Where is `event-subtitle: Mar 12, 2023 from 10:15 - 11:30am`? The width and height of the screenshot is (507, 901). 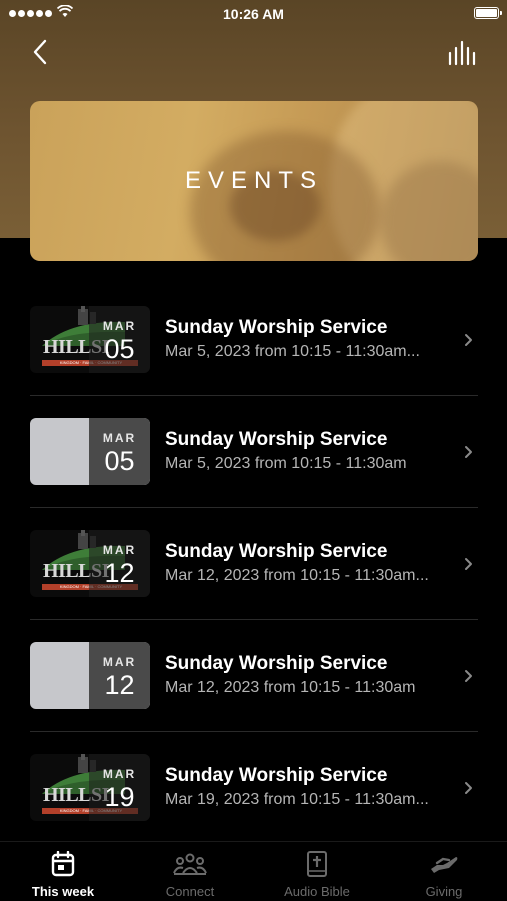 event-subtitle: Mar 12, 2023 from 10:15 - 11:30am is located at coordinates (290, 687).